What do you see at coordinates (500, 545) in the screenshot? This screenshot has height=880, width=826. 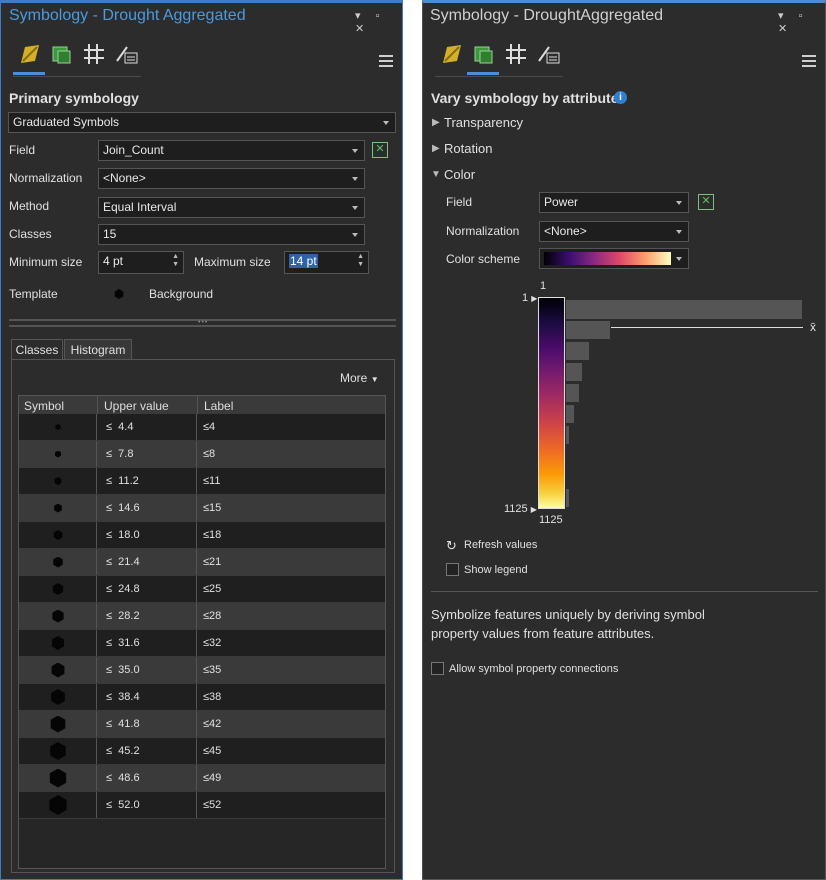 I see `refresh-values-button: Refresh values` at bounding box center [500, 545].